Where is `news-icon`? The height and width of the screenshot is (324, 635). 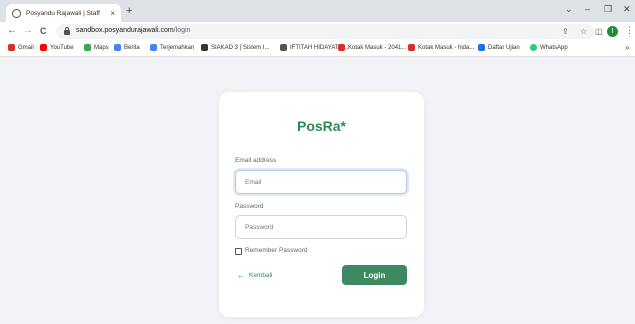 news-icon is located at coordinates (117, 47).